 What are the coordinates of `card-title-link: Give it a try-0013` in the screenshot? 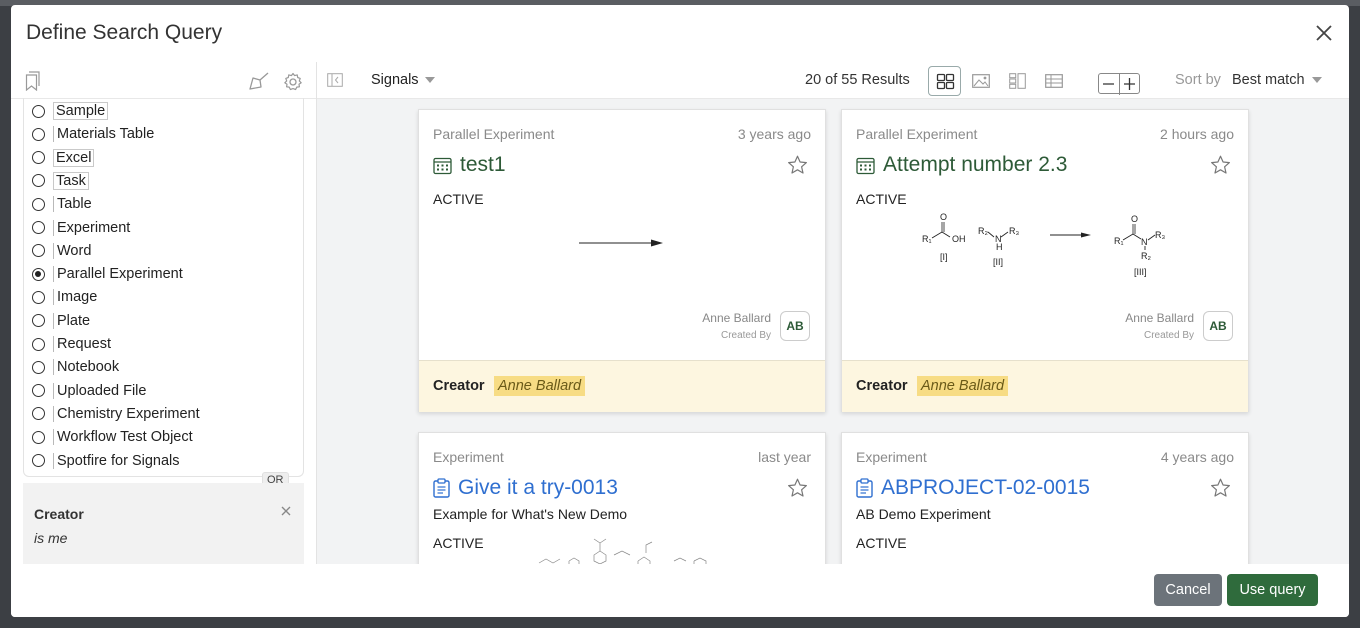 It's located at (538, 488).